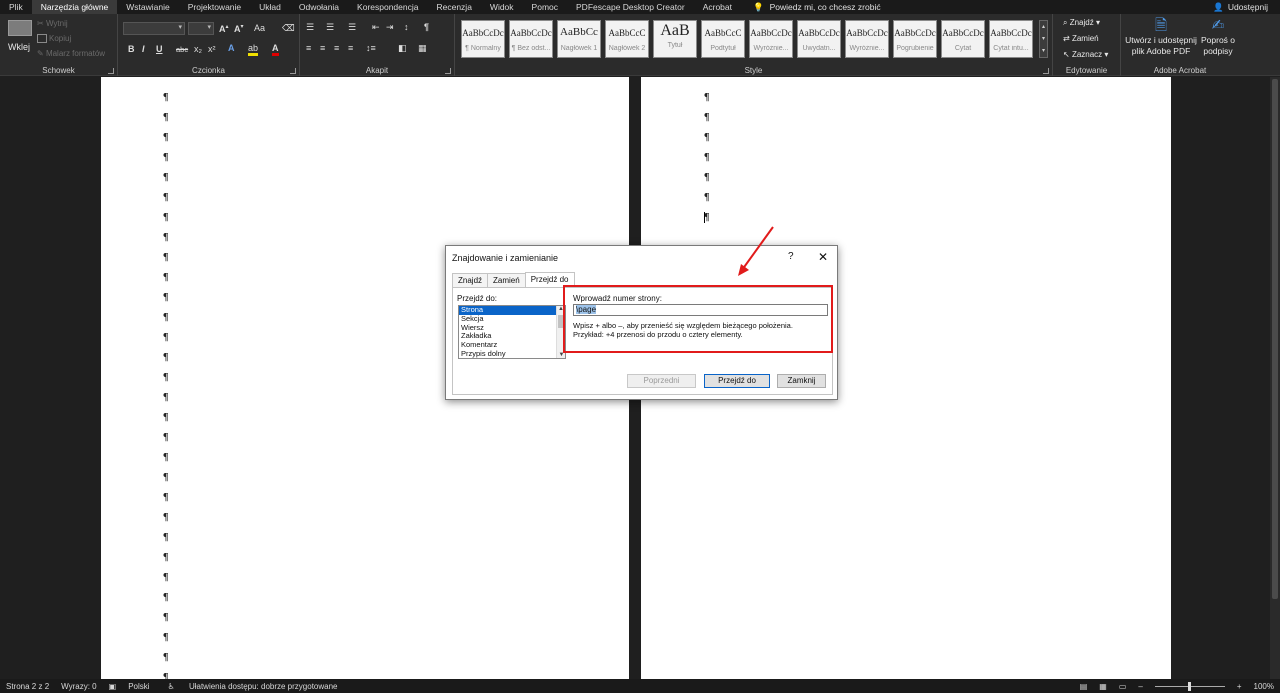 Image resolution: width=1280 pixels, height=693 pixels. Describe the element at coordinates (16, 7) in the screenshot. I see `tab-file: Plik` at that location.